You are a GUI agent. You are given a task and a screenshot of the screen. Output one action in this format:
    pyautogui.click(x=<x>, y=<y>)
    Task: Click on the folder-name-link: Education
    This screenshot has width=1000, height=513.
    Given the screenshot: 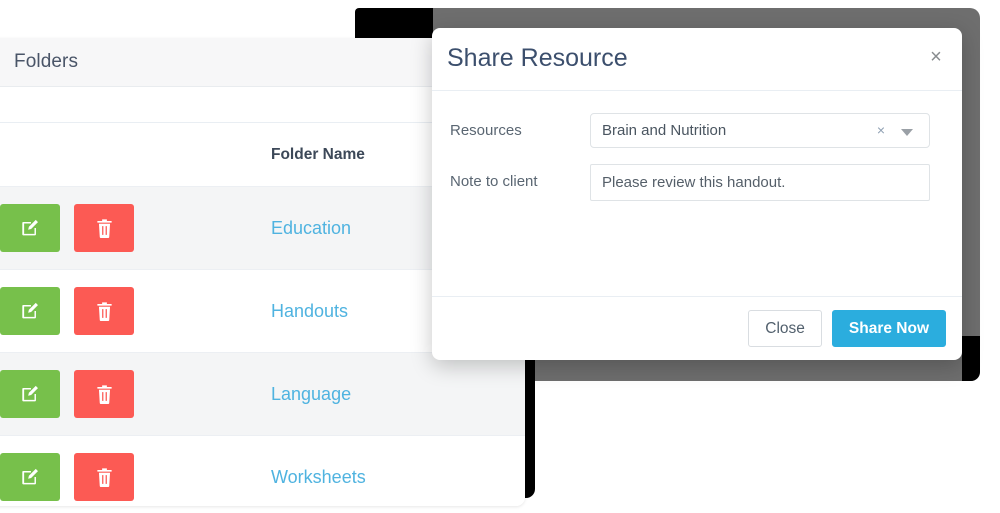 What is the action you would take?
    pyautogui.click(x=311, y=228)
    